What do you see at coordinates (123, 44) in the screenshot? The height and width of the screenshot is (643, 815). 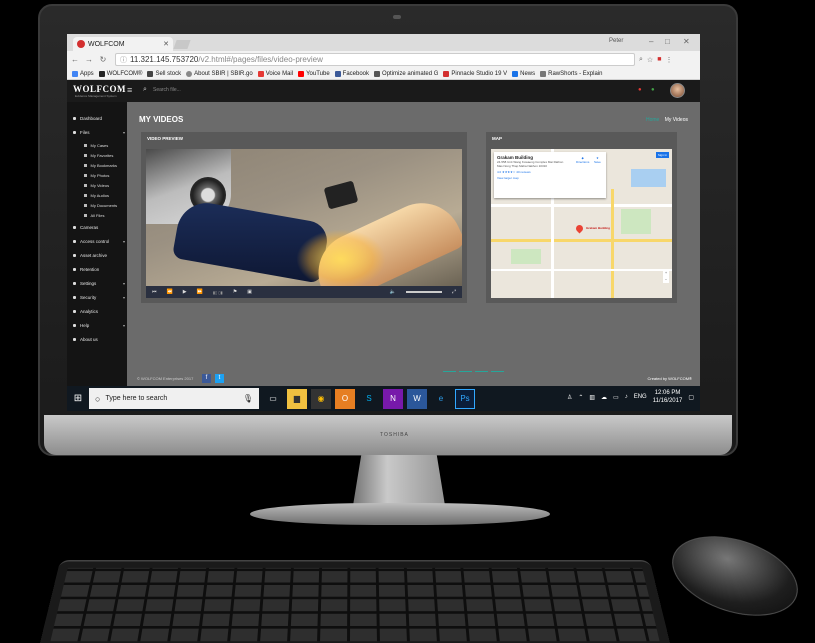 I see `browser-tab: WOLFCOM ✕` at bounding box center [123, 44].